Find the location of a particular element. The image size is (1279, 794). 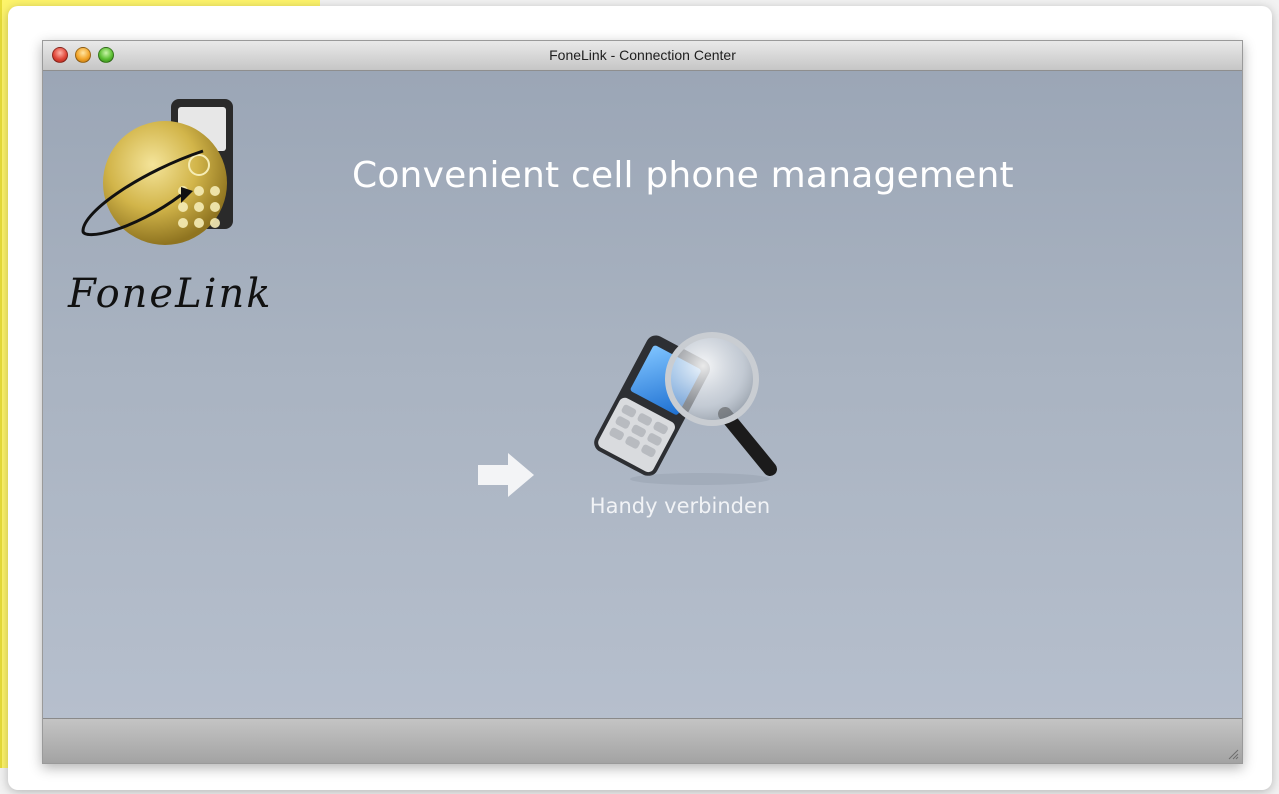

page-headline: Convenient cell phone management is located at coordinates (683, 175).